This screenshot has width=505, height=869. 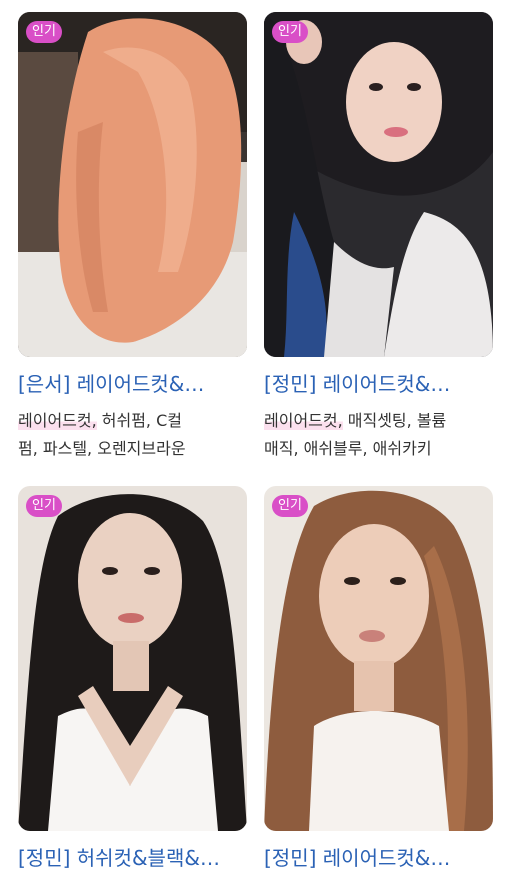 I want to click on tag-text: 펌, 파스텔, 오렌지브라운, so click(x=102, y=448).